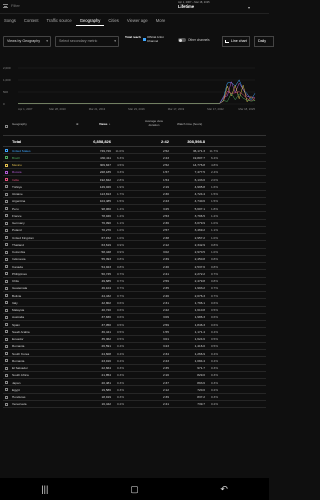 The image size is (320, 500). I want to click on geography-cell: Bolivia, so click(16, 296).